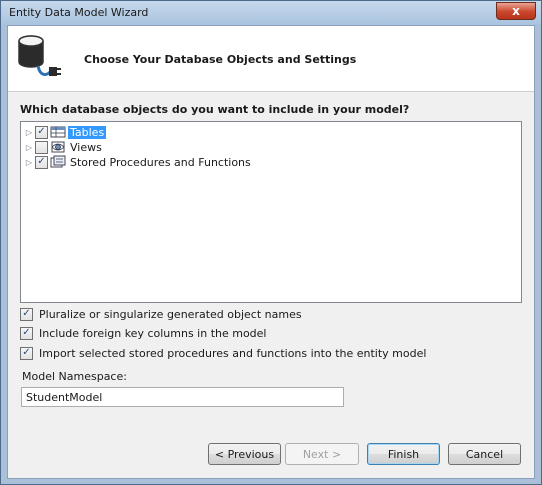 Image resolution: width=542 pixels, height=485 pixels. What do you see at coordinates (322, 454) in the screenshot?
I see `next-button: Next >` at bounding box center [322, 454].